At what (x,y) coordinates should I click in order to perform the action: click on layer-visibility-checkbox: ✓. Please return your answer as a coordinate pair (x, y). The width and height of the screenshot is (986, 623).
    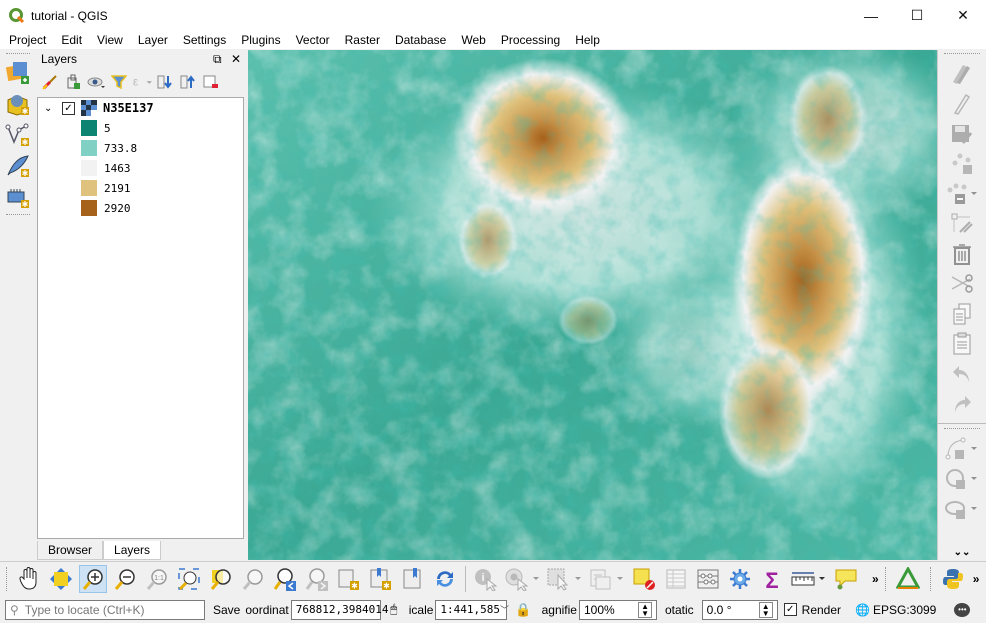
    Looking at the image, I should click on (68, 108).